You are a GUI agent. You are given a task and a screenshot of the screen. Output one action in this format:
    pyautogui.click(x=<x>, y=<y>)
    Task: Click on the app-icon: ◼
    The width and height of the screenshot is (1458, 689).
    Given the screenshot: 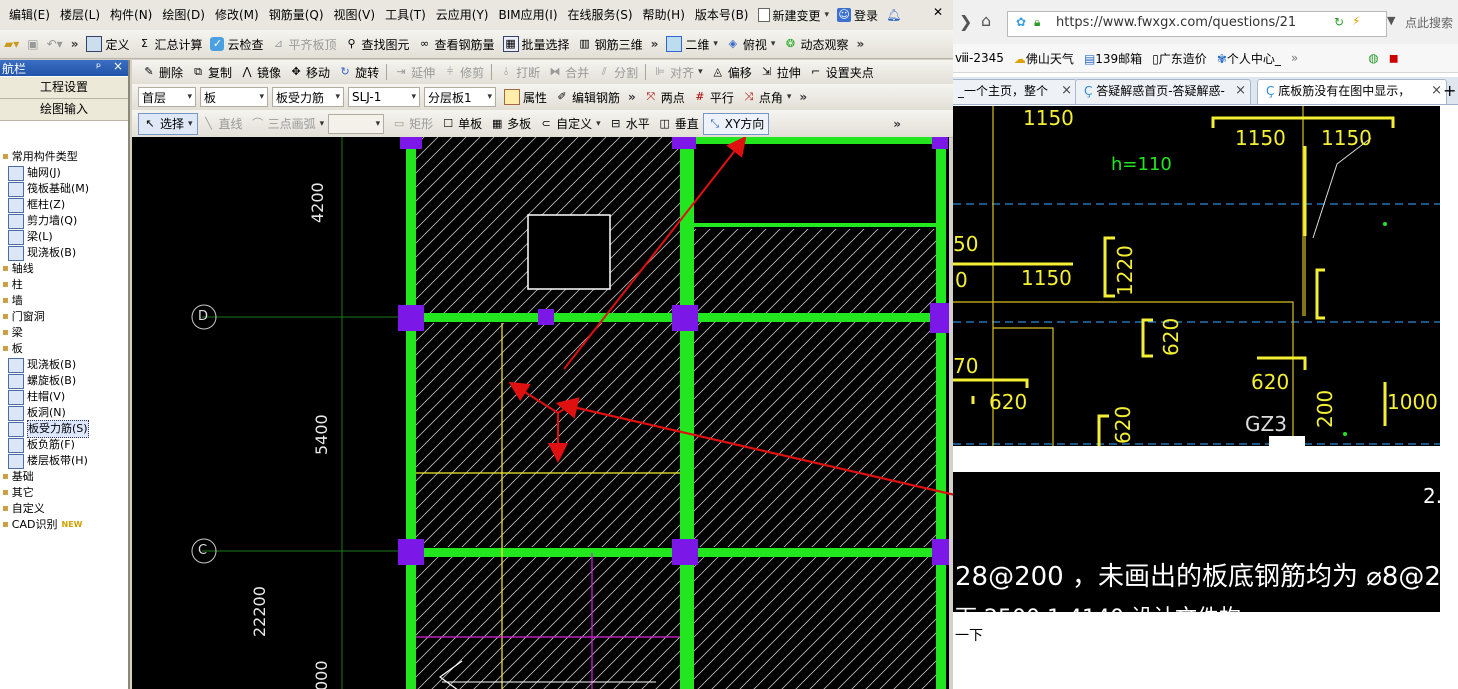 What is the action you would take?
    pyautogui.click(x=1394, y=58)
    